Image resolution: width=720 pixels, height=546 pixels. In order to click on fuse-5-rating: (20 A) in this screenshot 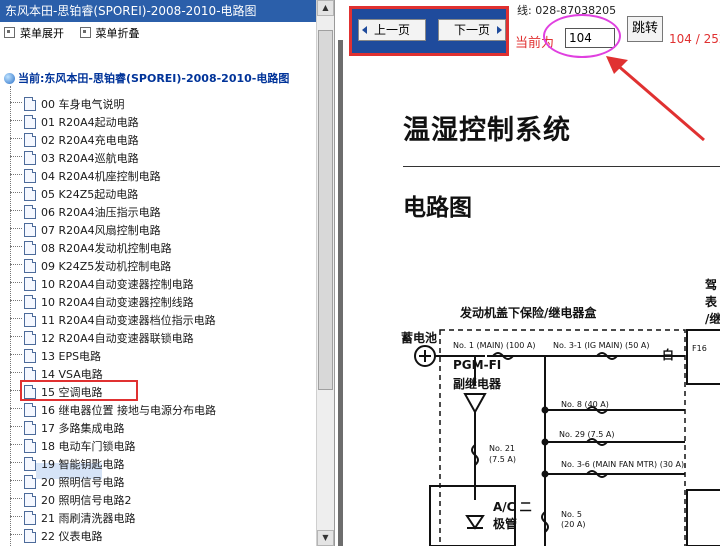, I will do `click(573, 524)`.